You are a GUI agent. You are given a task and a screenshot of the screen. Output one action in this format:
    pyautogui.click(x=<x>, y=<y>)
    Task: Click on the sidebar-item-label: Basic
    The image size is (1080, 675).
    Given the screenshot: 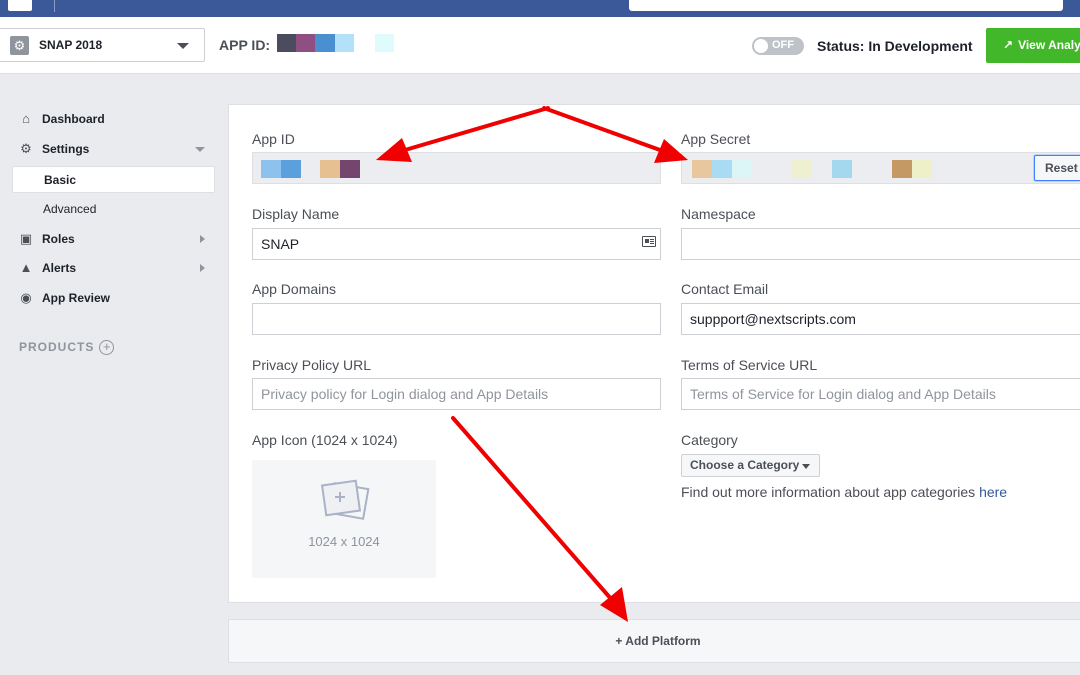 What is the action you would take?
    pyautogui.click(x=60, y=180)
    